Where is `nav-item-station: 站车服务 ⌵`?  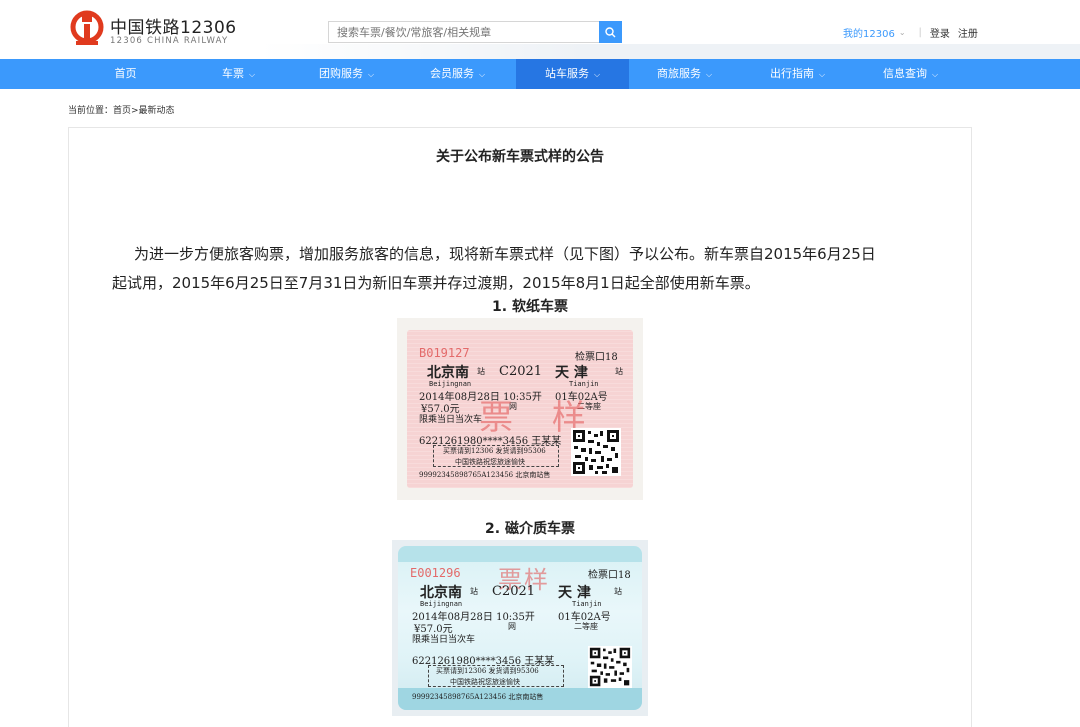 nav-item-station: 站车服务 ⌵ is located at coordinates (572, 74).